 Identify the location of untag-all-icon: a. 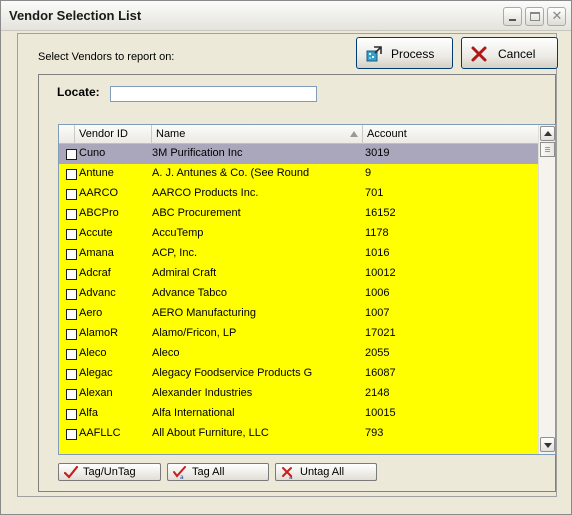
(287, 473).